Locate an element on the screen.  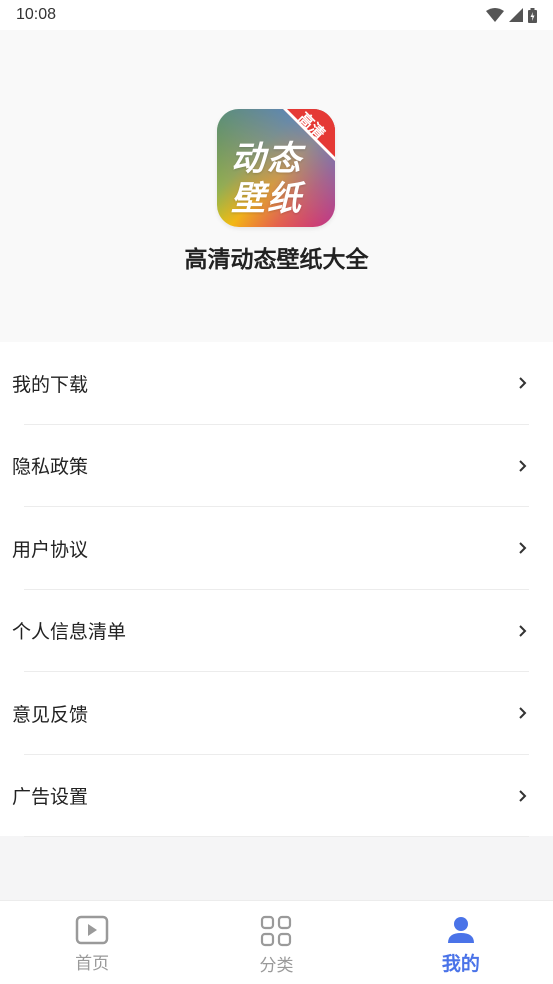
menu-item-privacy-policy: 隐私政策 is located at coordinates (276, 466).